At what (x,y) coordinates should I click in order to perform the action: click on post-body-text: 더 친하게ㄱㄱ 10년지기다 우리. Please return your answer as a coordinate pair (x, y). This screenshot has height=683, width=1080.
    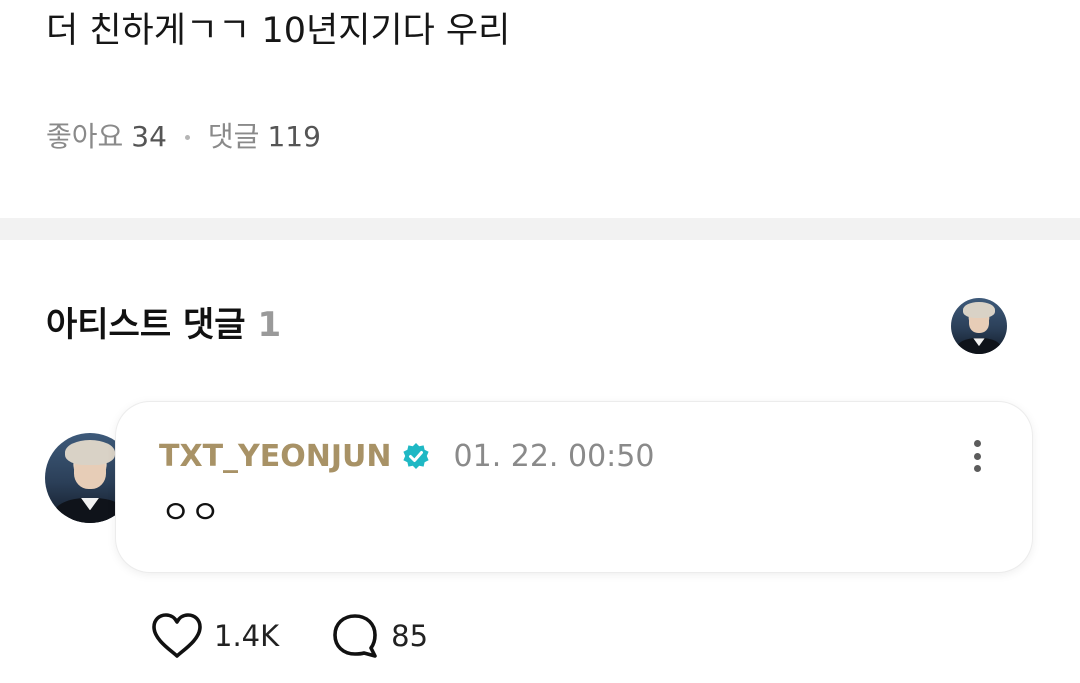
    Looking at the image, I should click on (278, 31).